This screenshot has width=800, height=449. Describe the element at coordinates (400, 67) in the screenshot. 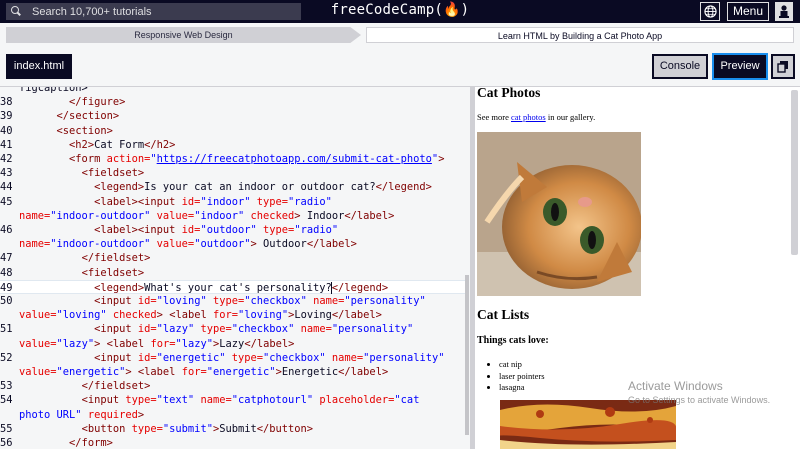

I see `editor-toolbar: index.html Console Preview` at that location.